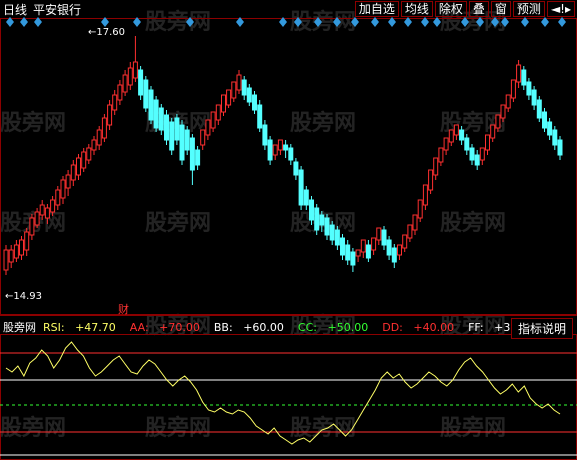  Describe the element at coordinates (123, 309) in the screenshot. I see `finance-event-marker: 财` at that location.